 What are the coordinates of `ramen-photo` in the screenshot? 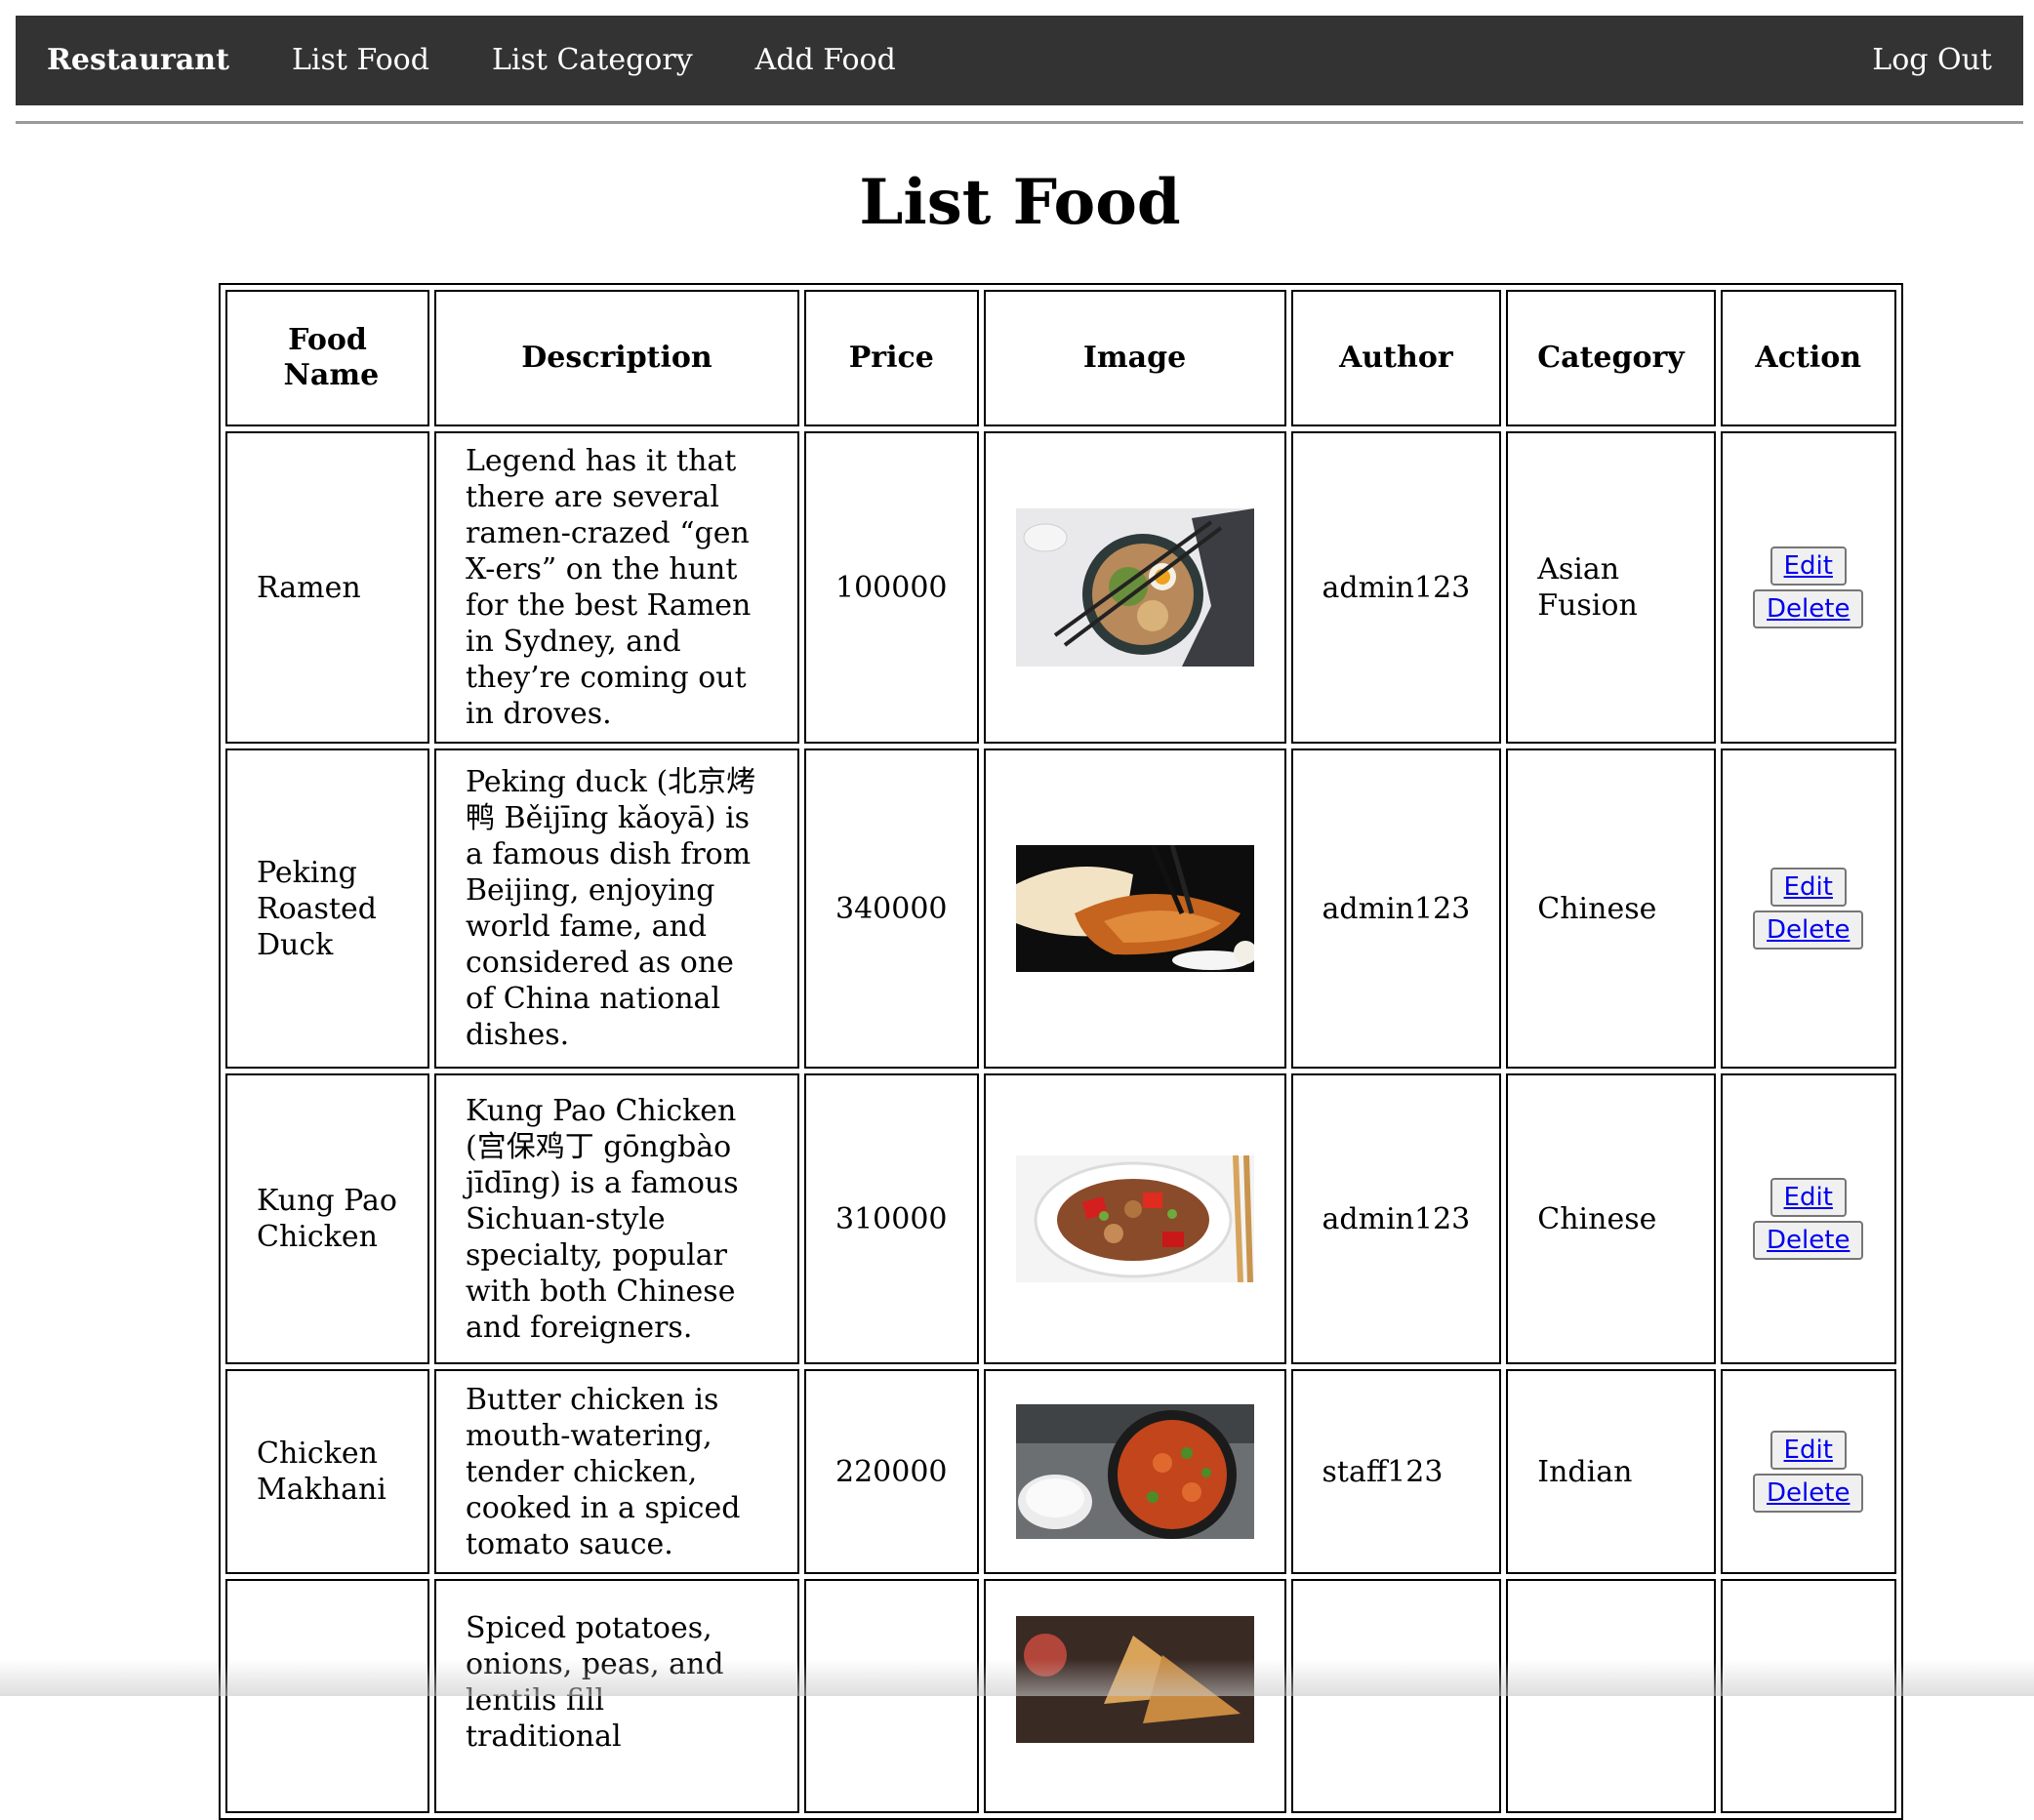 It's located at (1135, 587).